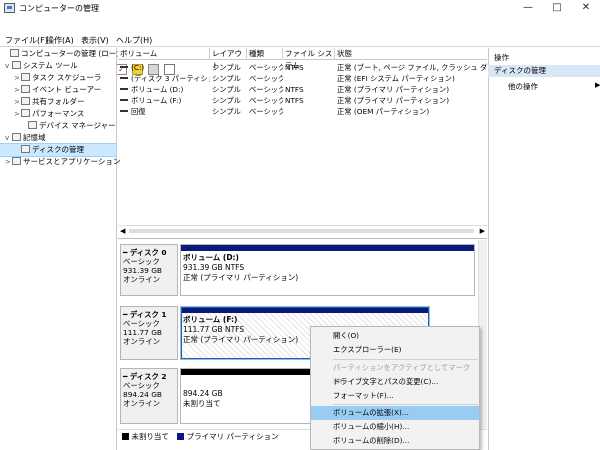 The image size is (600, 450). I want to click on scroll-thumb, so click(301, 231).